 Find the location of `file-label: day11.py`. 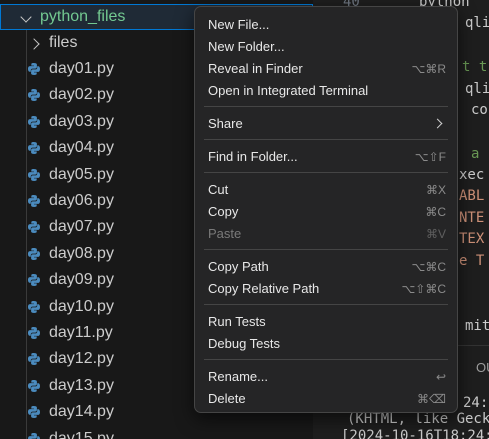

file-label: day11.py is located at coordinates (81, 332).